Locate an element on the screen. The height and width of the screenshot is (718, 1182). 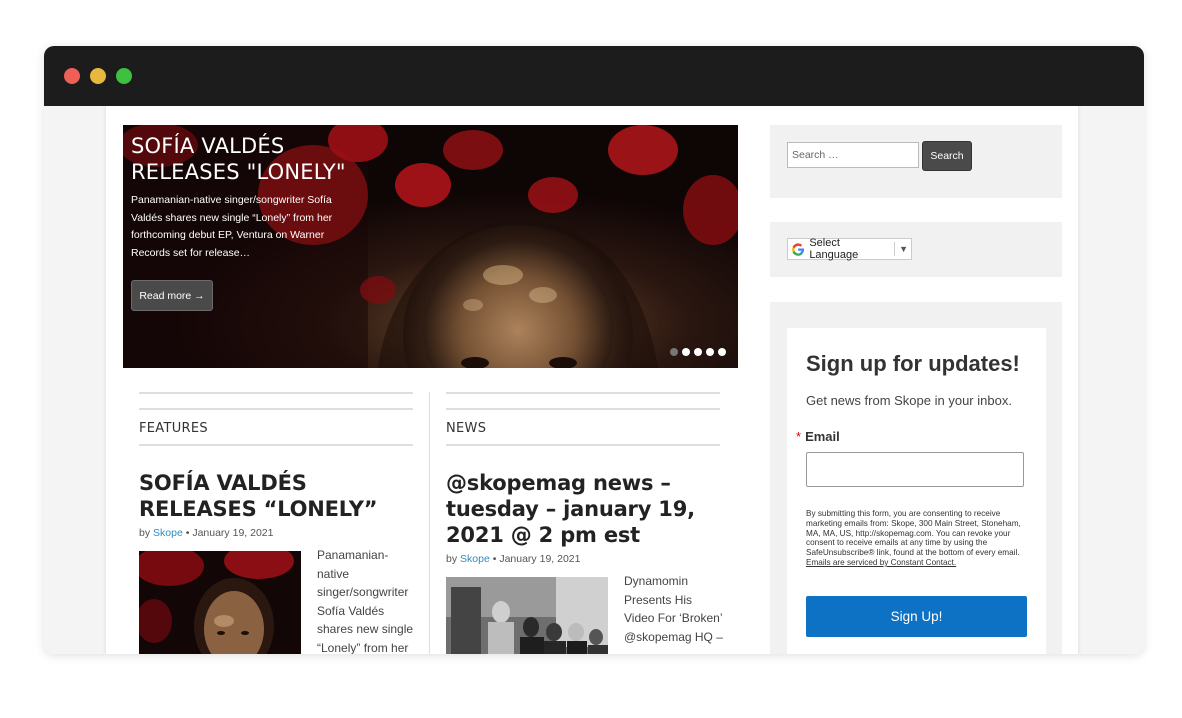
required-marker: * is located at coordinates (799, 436).